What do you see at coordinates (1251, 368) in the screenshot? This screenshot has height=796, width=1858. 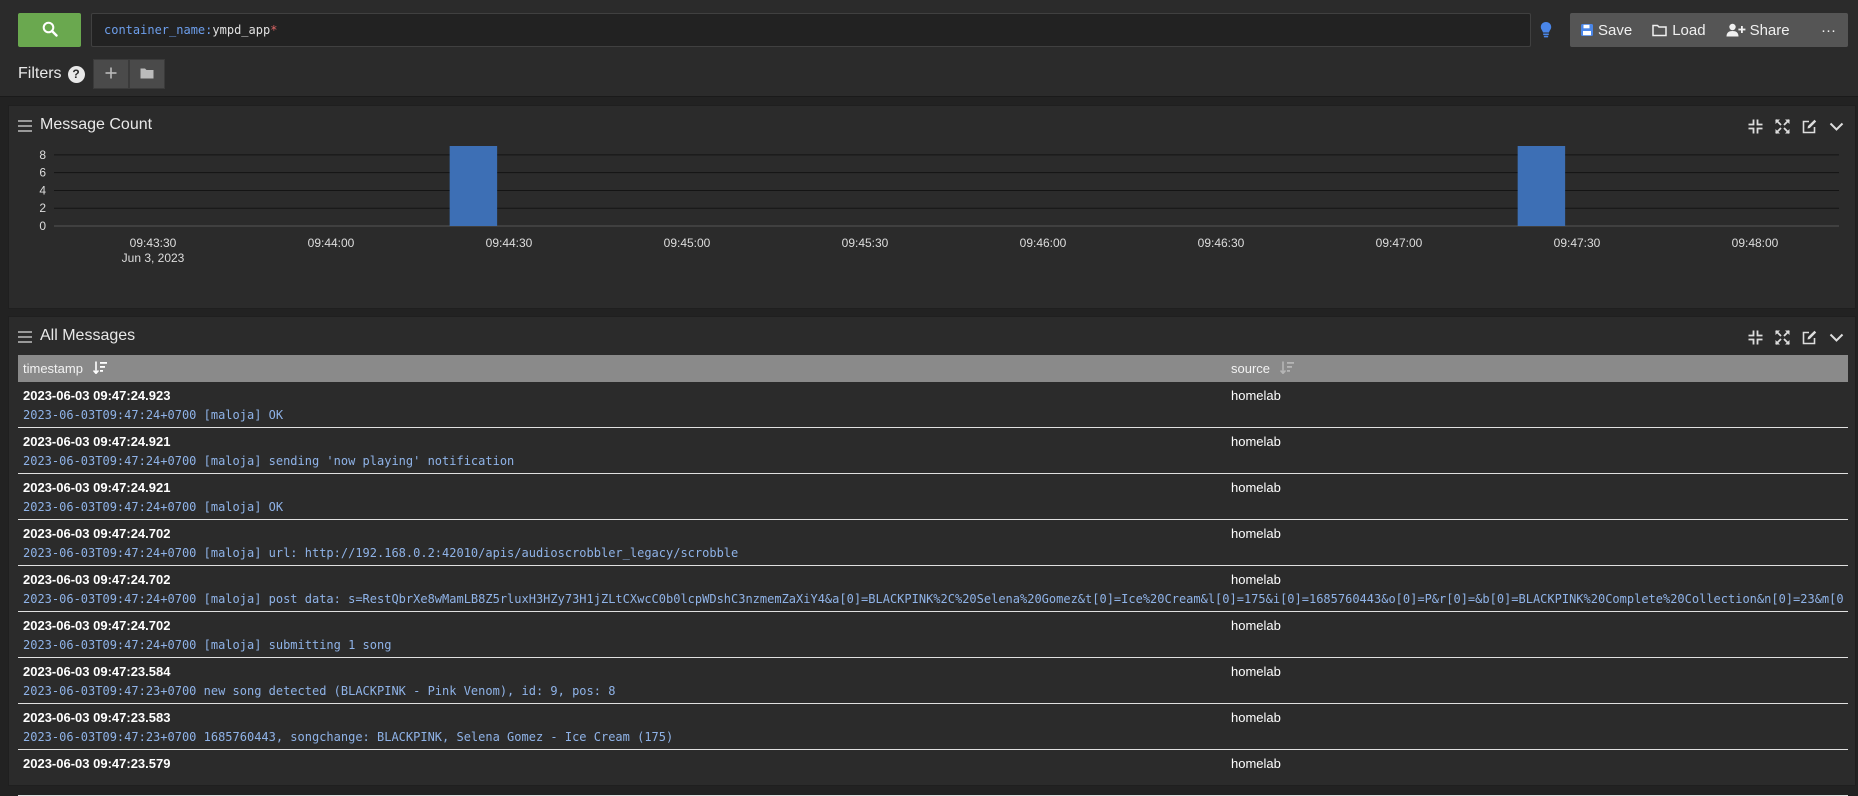 I see `column-label: source` at bounding box center [1251, 368].